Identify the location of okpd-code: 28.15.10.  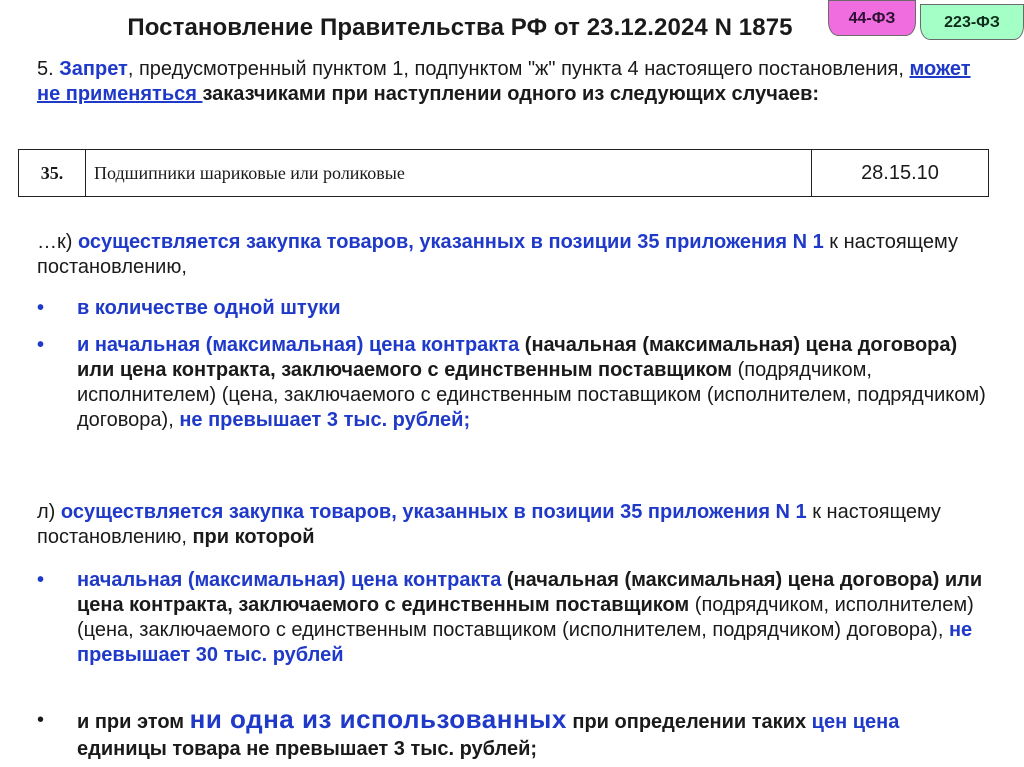
(900, 173).